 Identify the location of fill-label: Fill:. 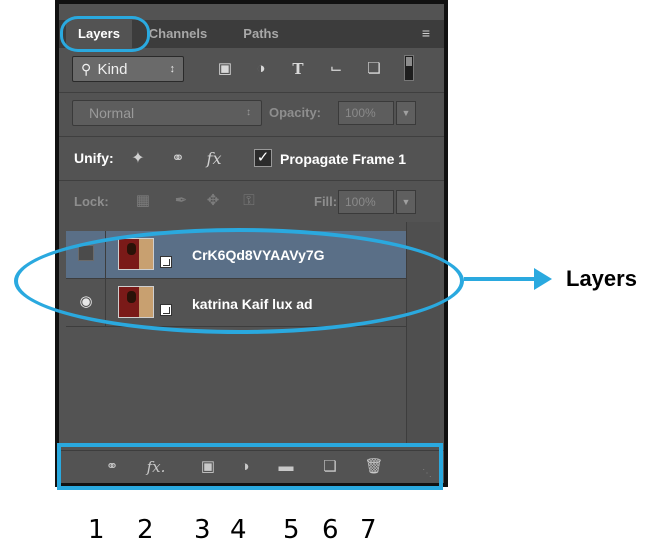
(326, 201).